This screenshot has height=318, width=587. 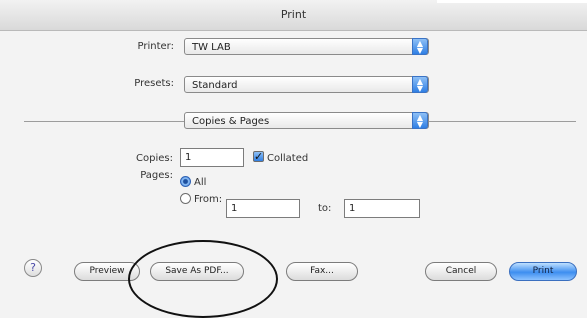 I want to click on separator-right, so click(x=502, y=121).